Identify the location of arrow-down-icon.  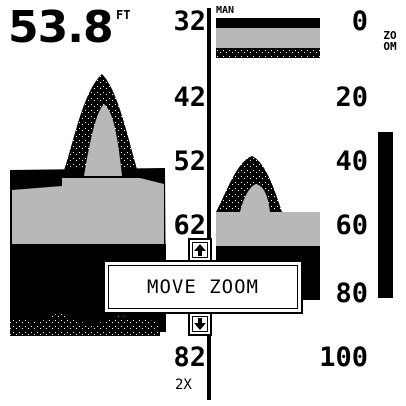
(200, 324).